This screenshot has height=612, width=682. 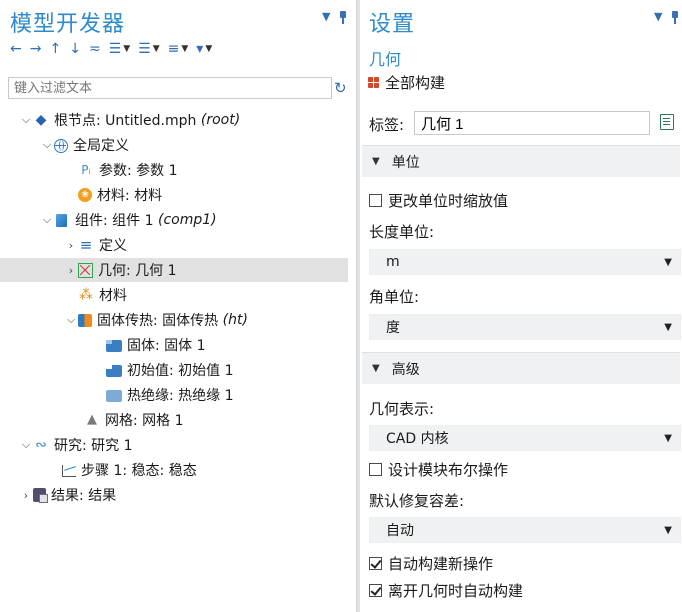 What do you see at coordinates (174, 145) in the screenshot?
I see `tree-node-global-definitions: ⌵ 全局定义` at bounding box center [174, 145].